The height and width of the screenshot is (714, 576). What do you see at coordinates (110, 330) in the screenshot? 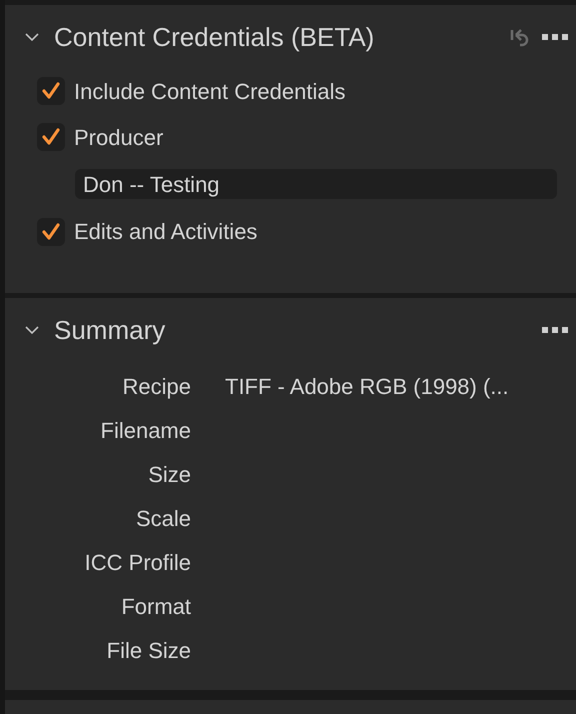
I see `section-title: Summary` at bounding box center [110, 330].